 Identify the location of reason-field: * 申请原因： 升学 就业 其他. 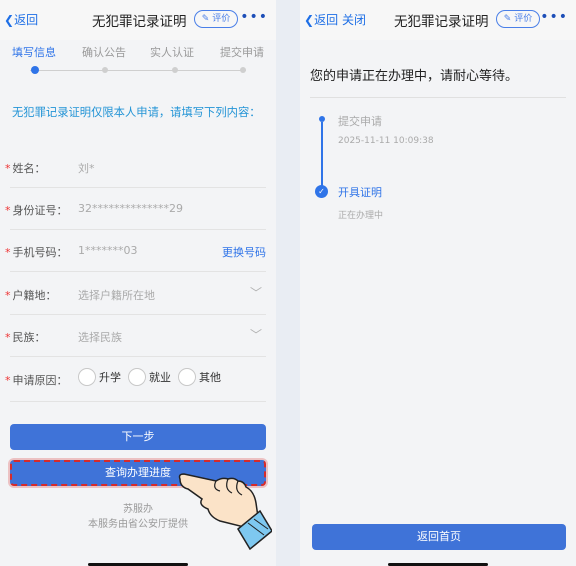
(135, 380).